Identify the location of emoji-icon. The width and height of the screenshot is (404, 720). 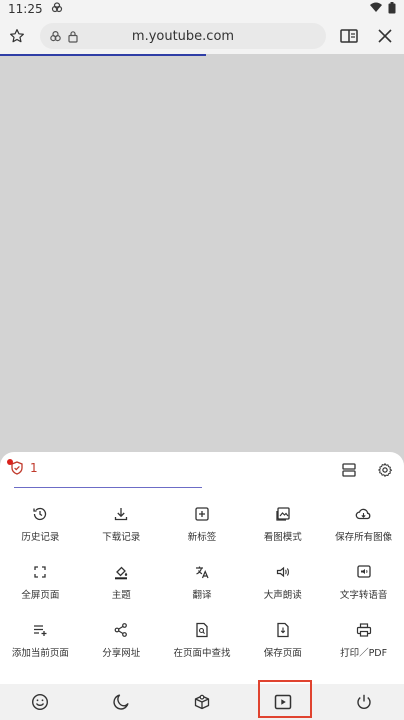
(40, 702).